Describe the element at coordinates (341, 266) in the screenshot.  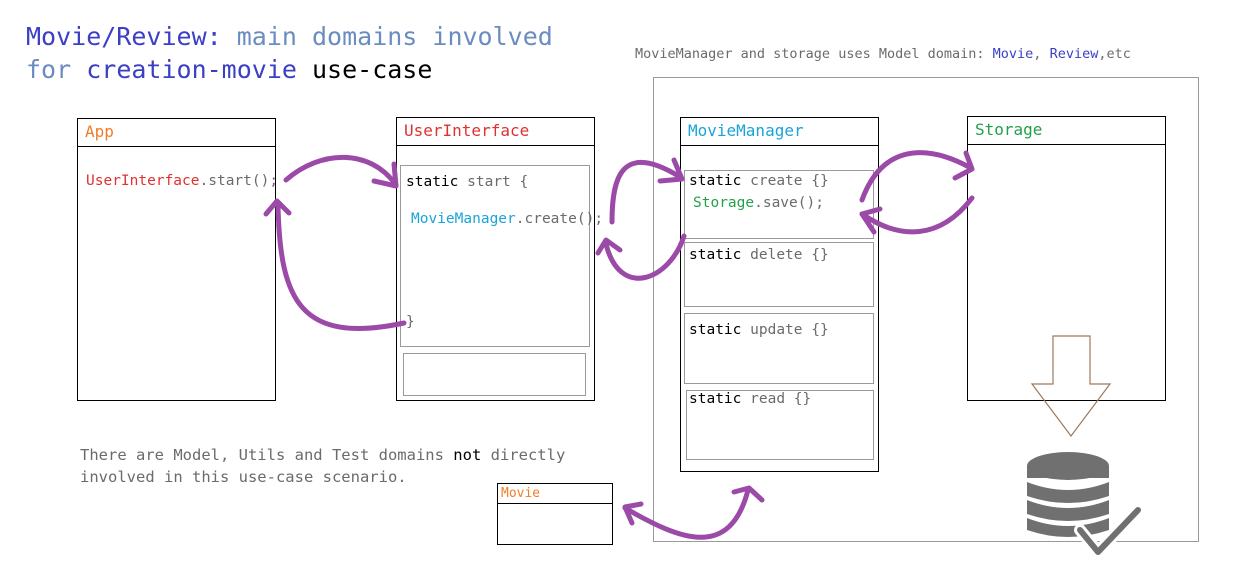
I see `ui-to-app-return-arrow` at that location.